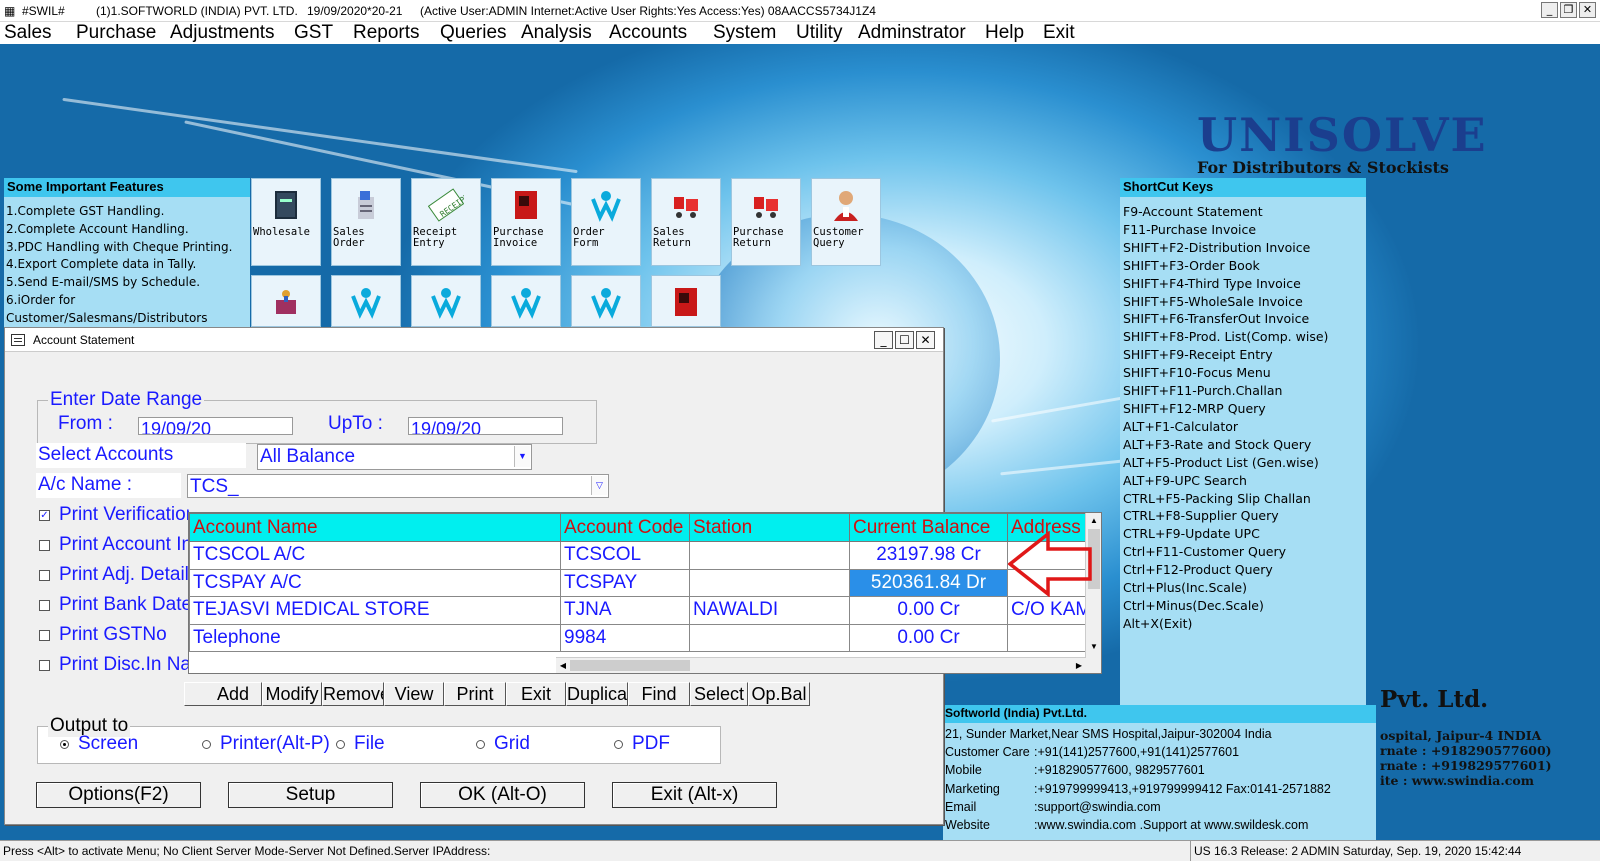 This screenshot has width=1600, height=861. Describe the element at coordinates (1587, 10) in the screenshot. I see `close-button: ✕` at that location.